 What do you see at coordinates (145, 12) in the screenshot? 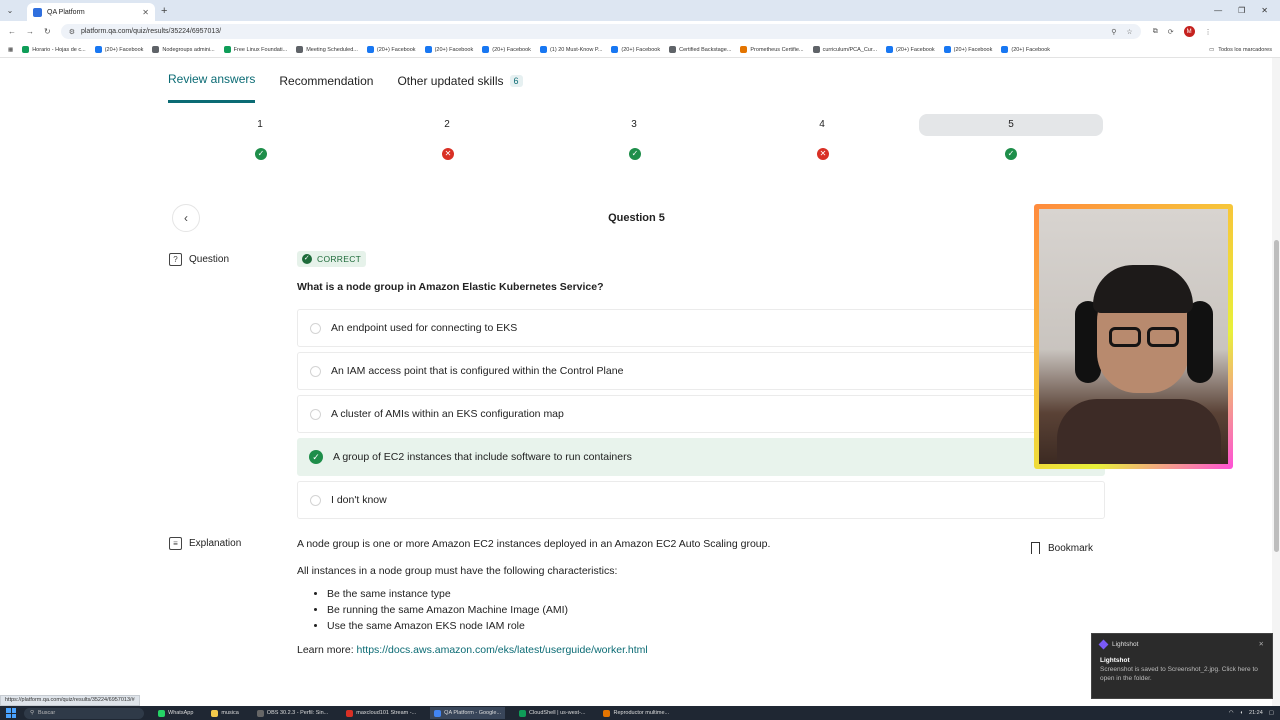
I see `close-tab-icon: ✕` at bounding box center [145, 12].